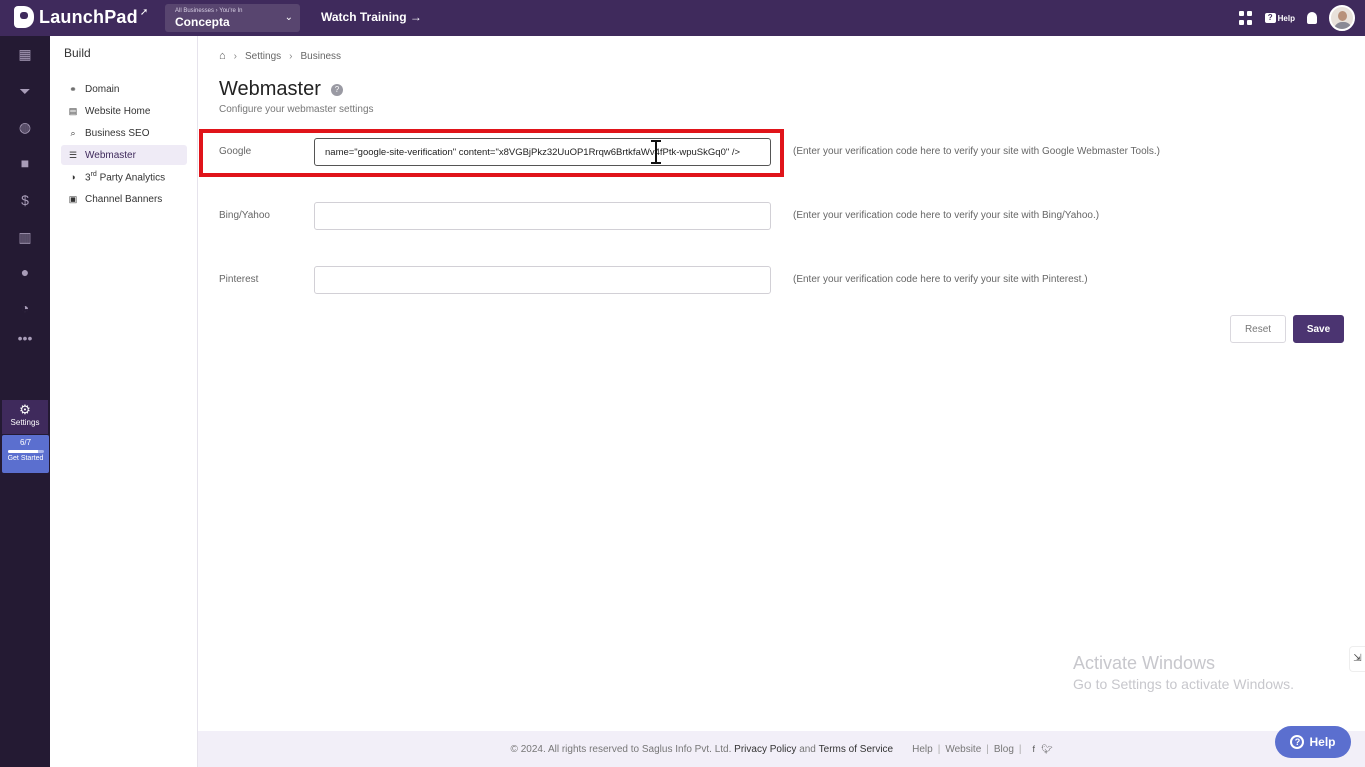 The width and height of the screenshot is (1365, 767). I want to click on help-floating-button: ? Help, so click(1313, 742).